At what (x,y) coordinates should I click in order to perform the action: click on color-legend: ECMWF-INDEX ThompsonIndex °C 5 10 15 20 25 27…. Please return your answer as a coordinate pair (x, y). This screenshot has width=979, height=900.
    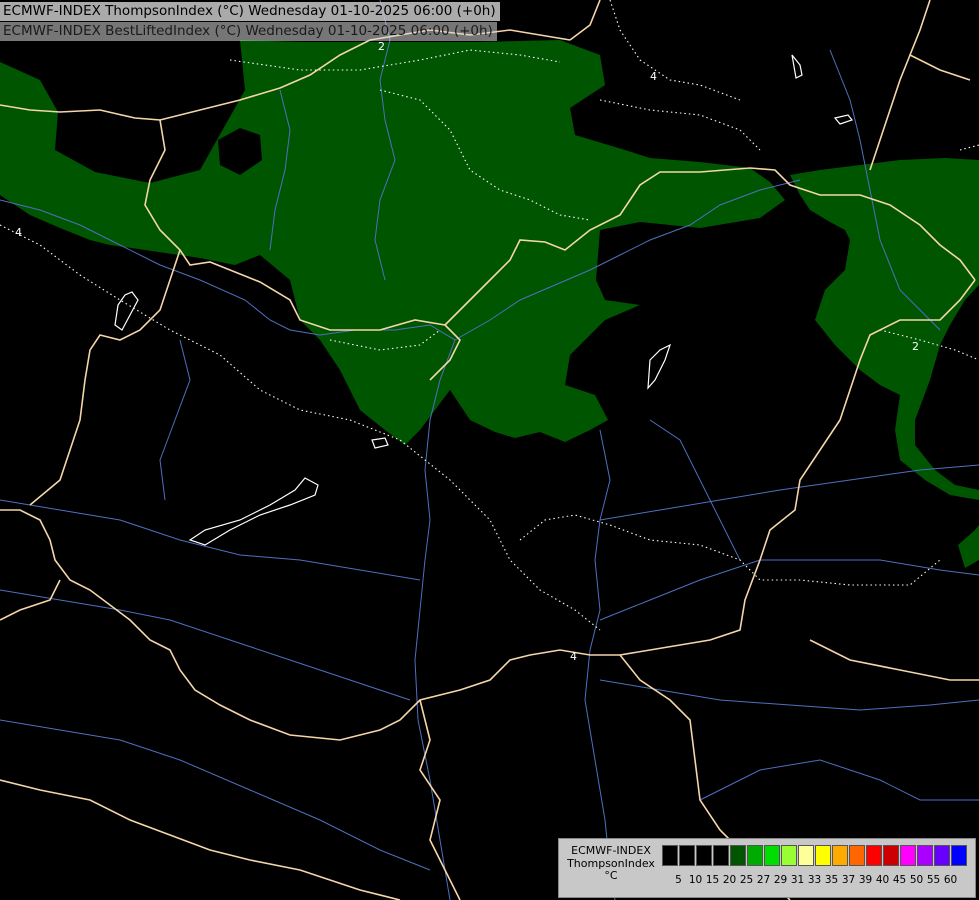
    Looking at the image, I should click on (767, 868).